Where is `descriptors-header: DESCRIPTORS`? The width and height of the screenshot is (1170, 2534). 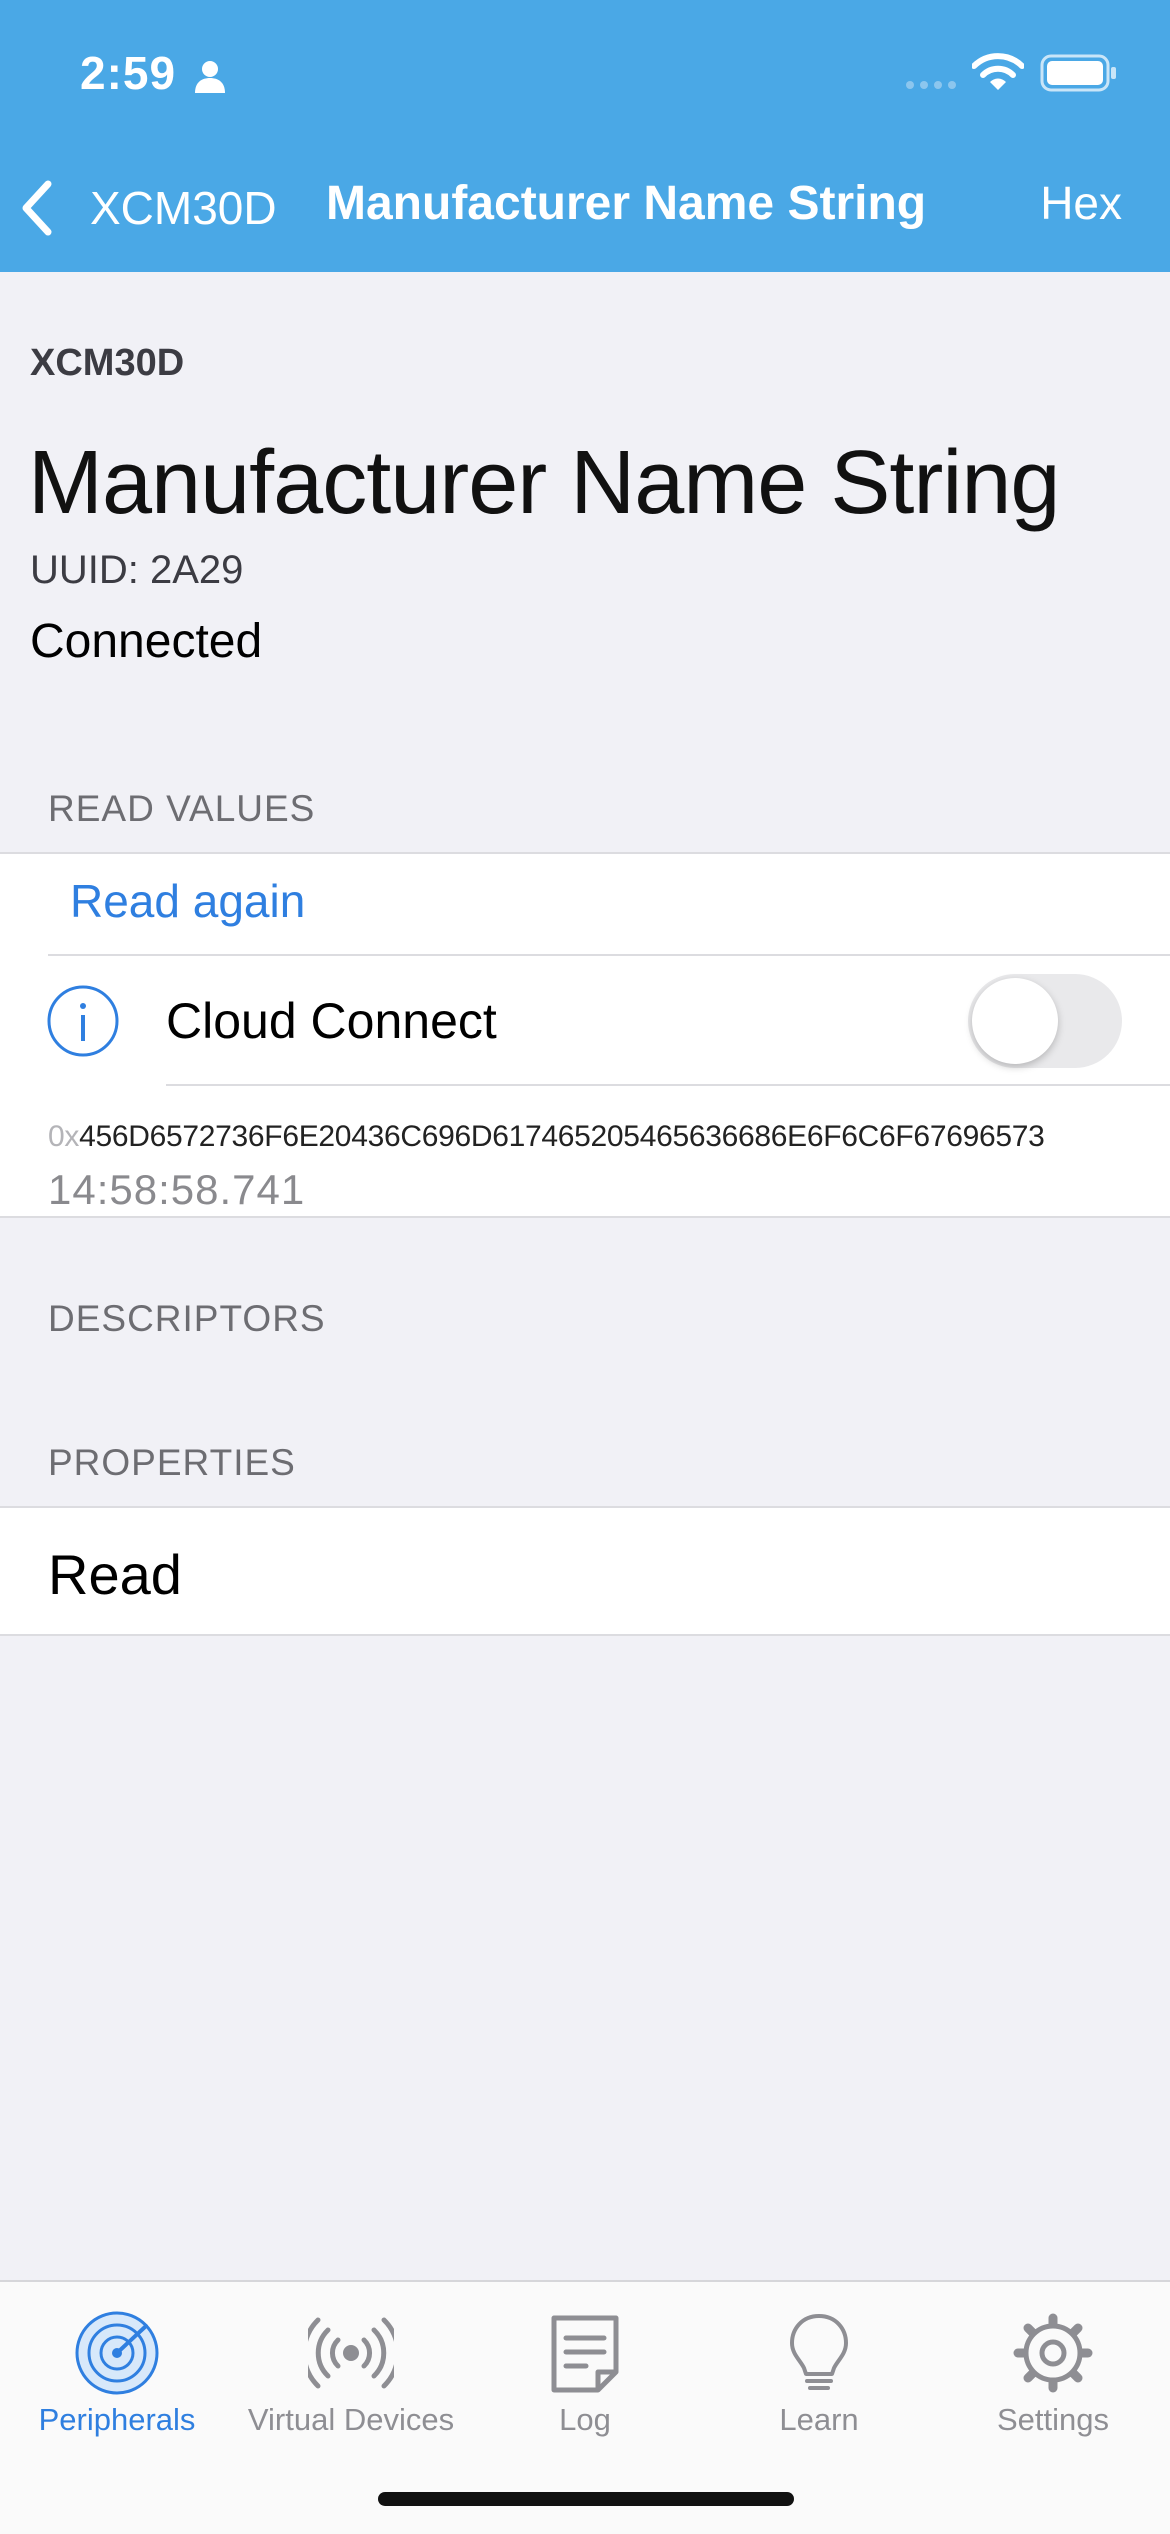 descriptors-header: DESCRIPTORS is located at coordinates (187, 1318).